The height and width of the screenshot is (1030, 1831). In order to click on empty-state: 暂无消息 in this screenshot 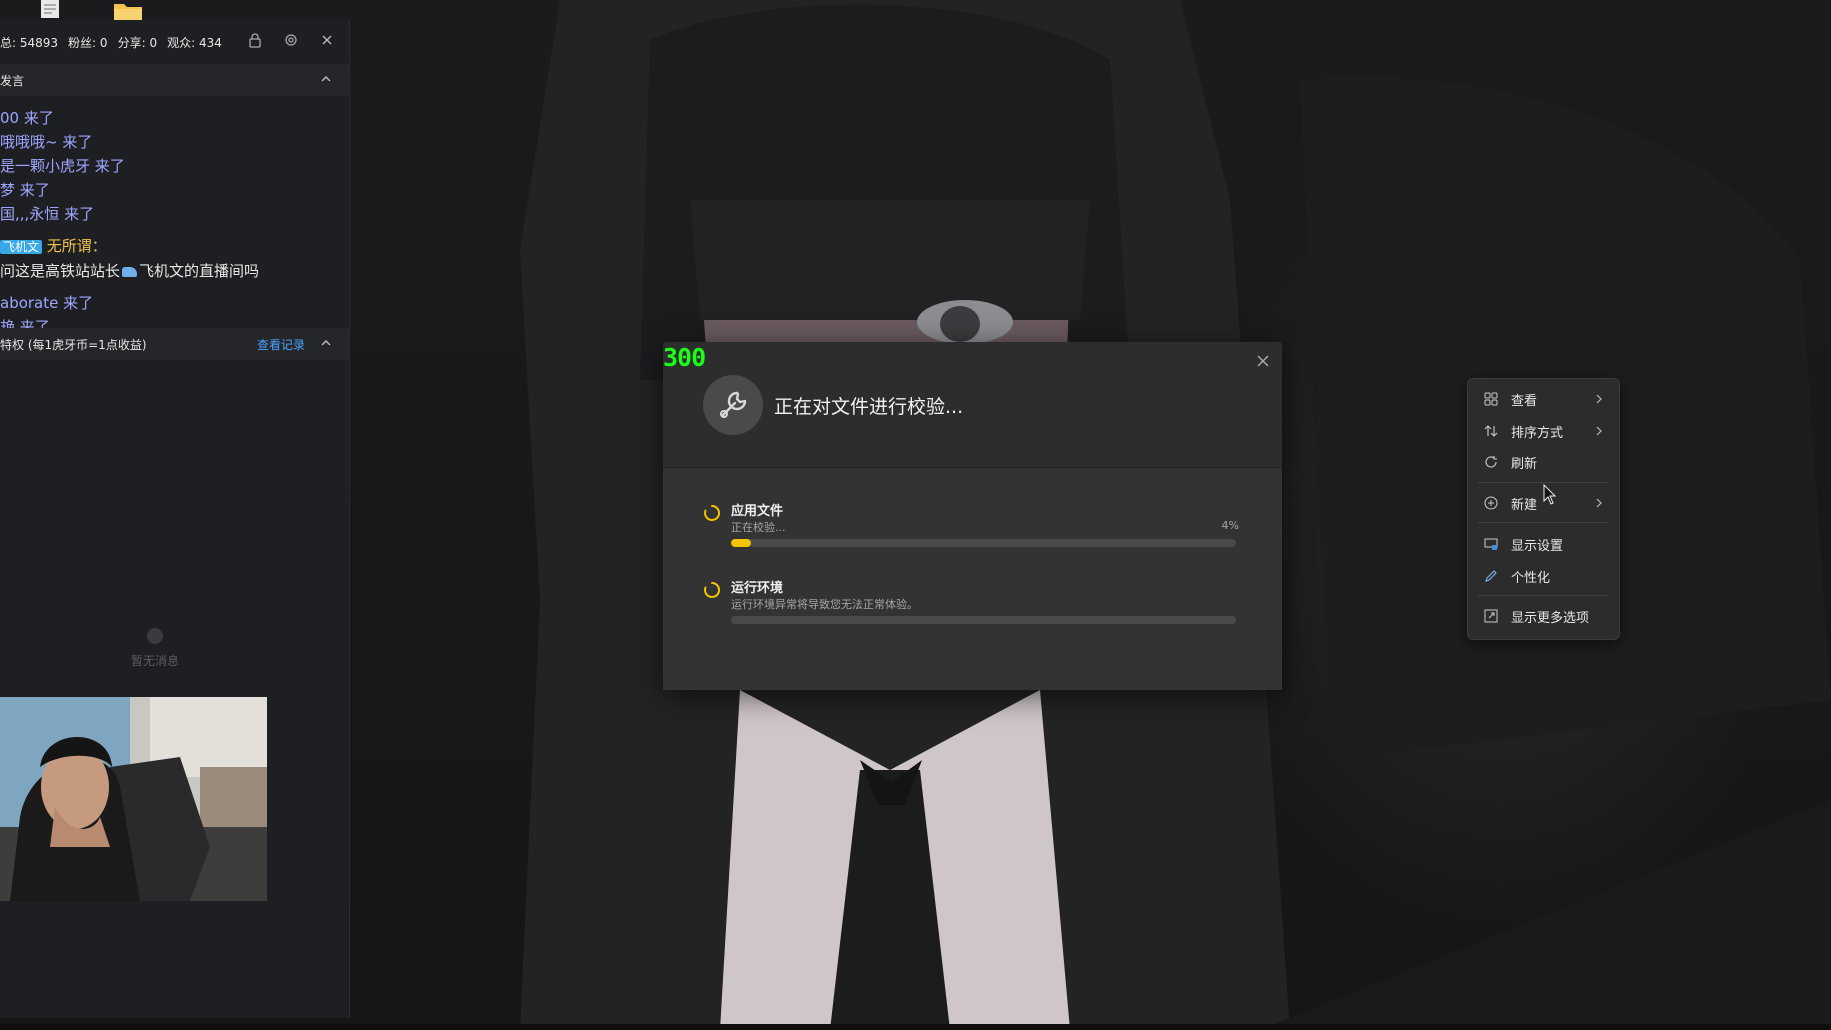, I will do `click(155, 648)`.